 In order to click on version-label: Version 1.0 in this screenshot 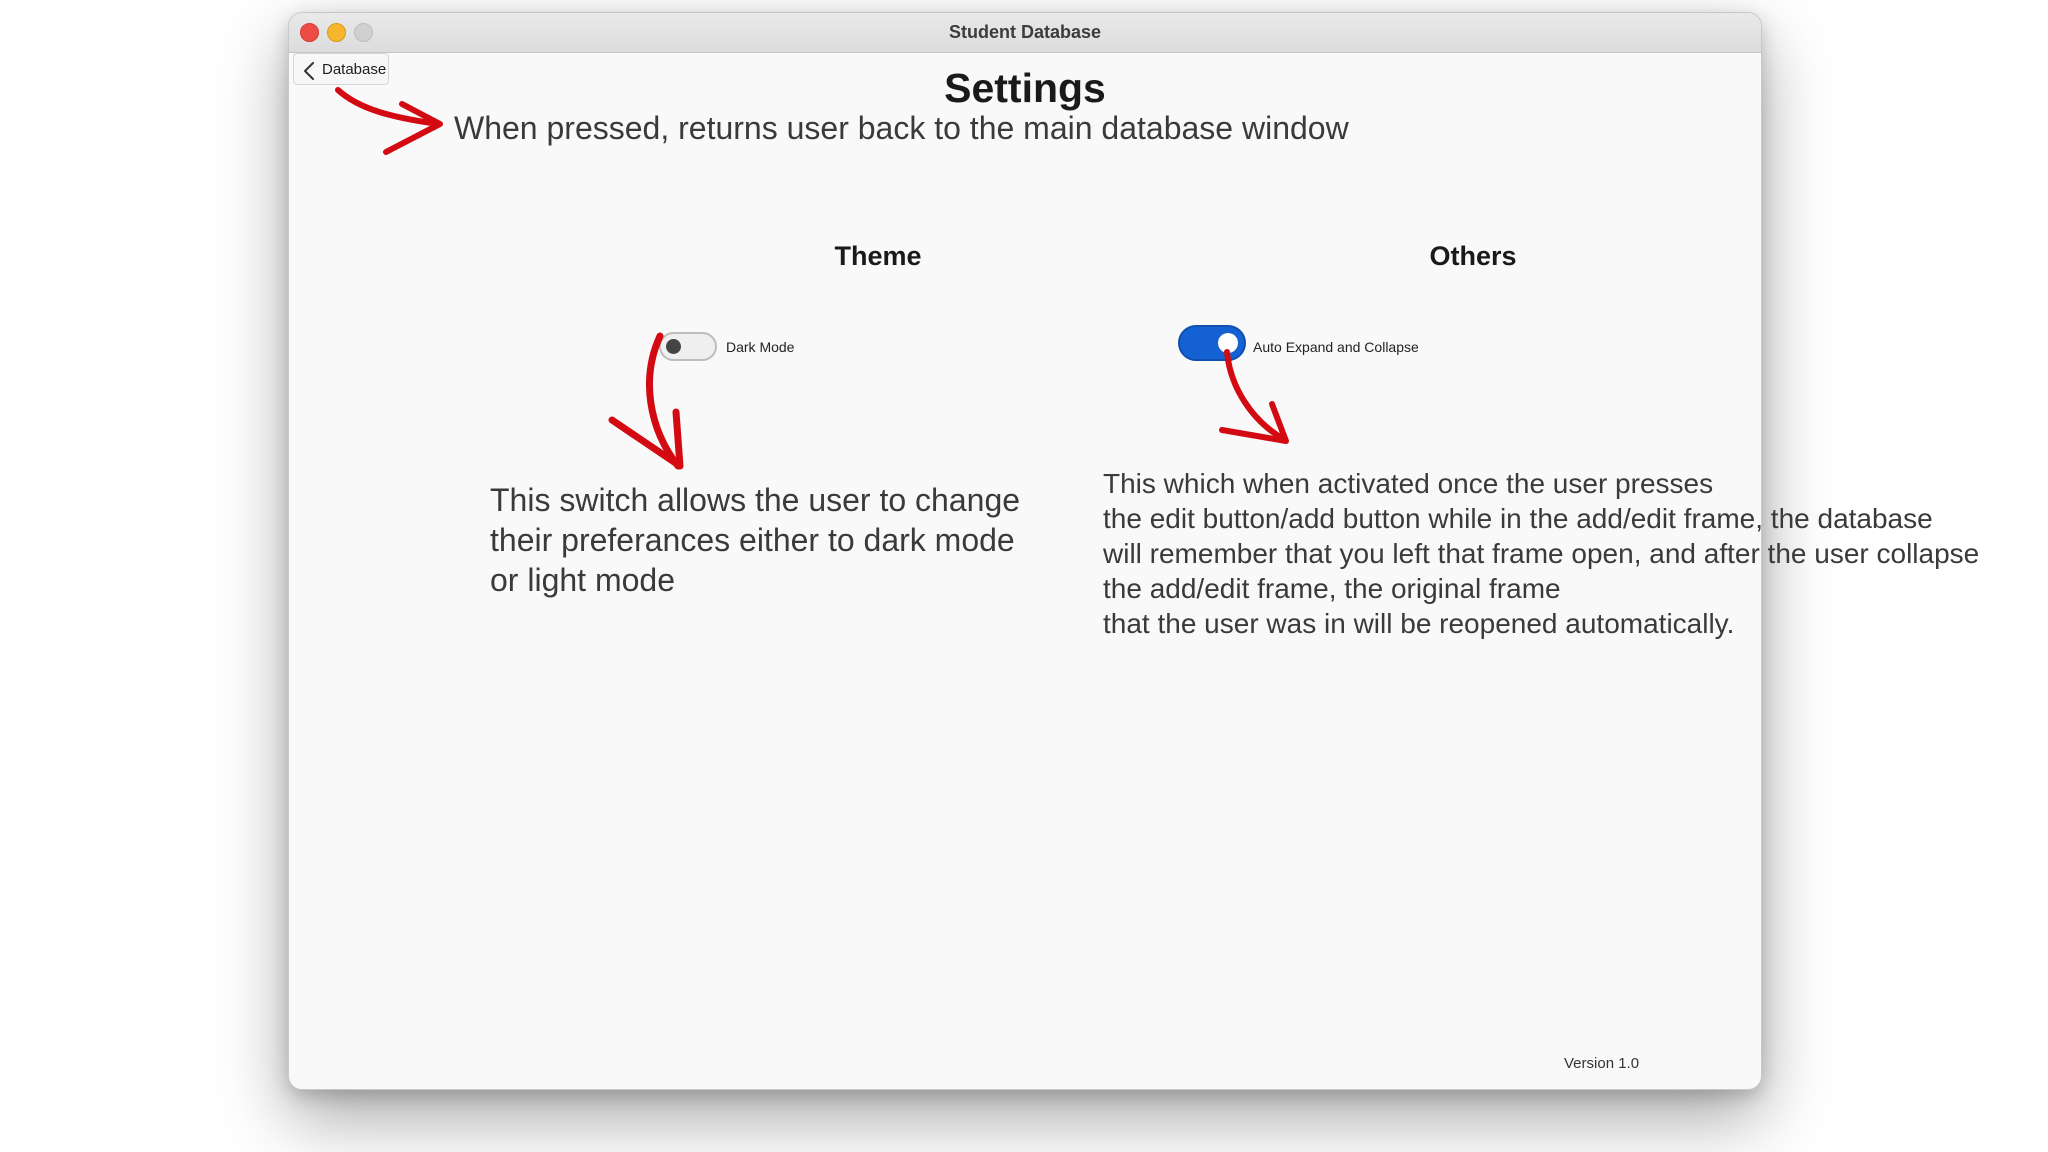, I will do `click(1602, 1063)`.